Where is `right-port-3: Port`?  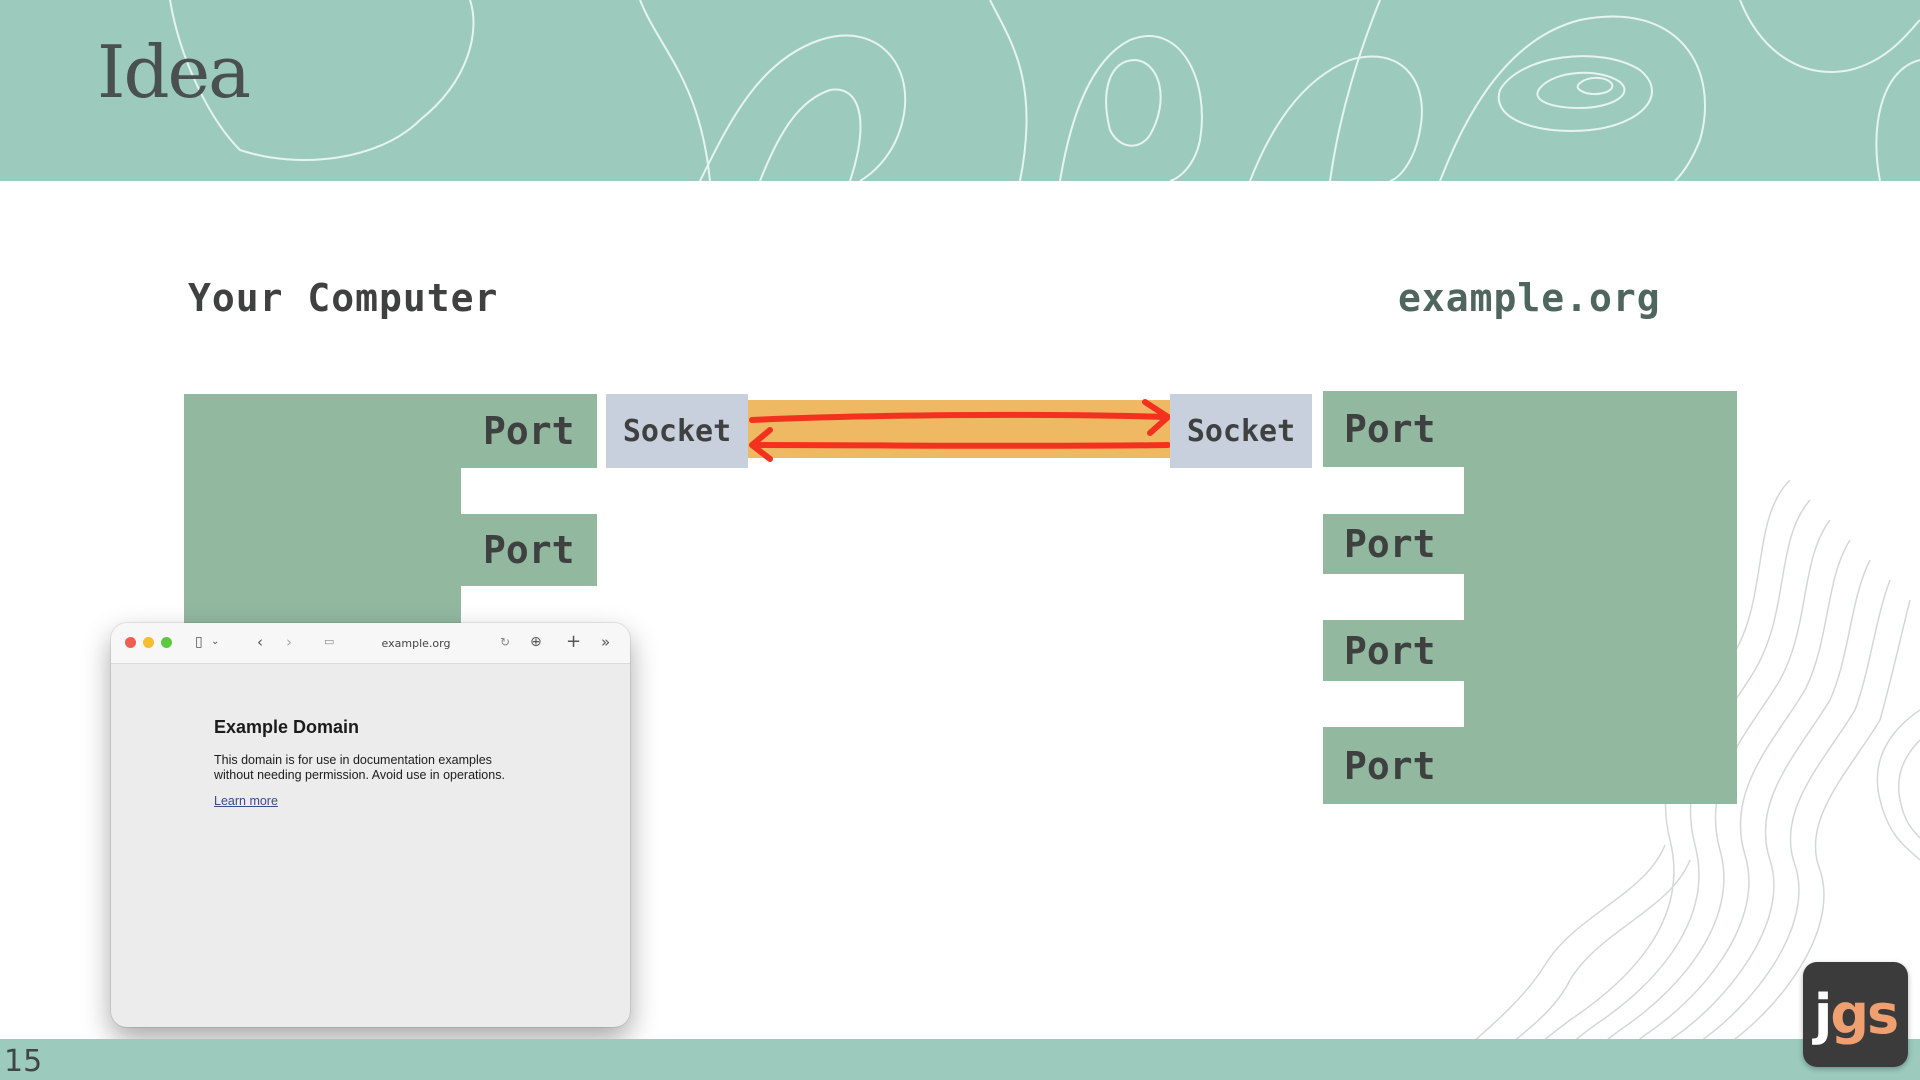
right-port-3: Port is located at coordinates (1393, 650).